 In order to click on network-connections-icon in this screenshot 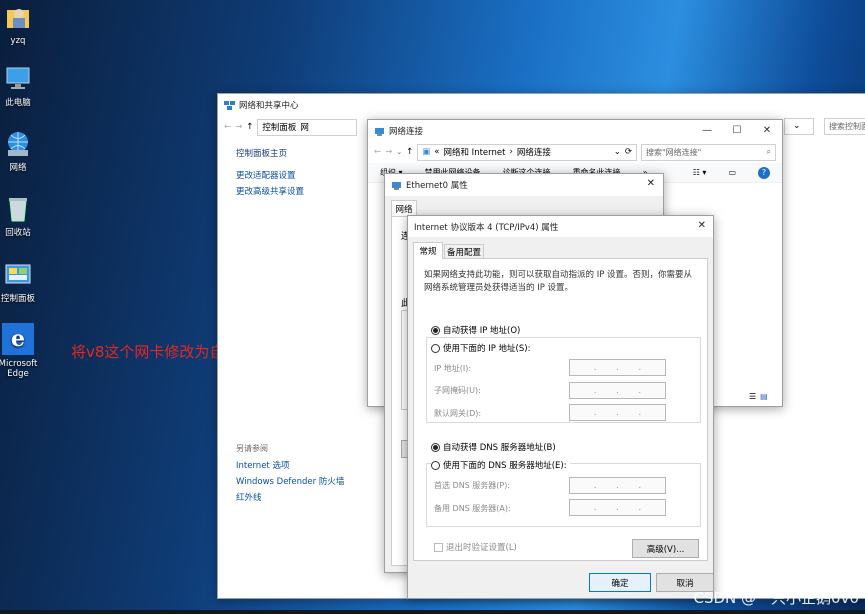, I will do `click(379, 131)`.